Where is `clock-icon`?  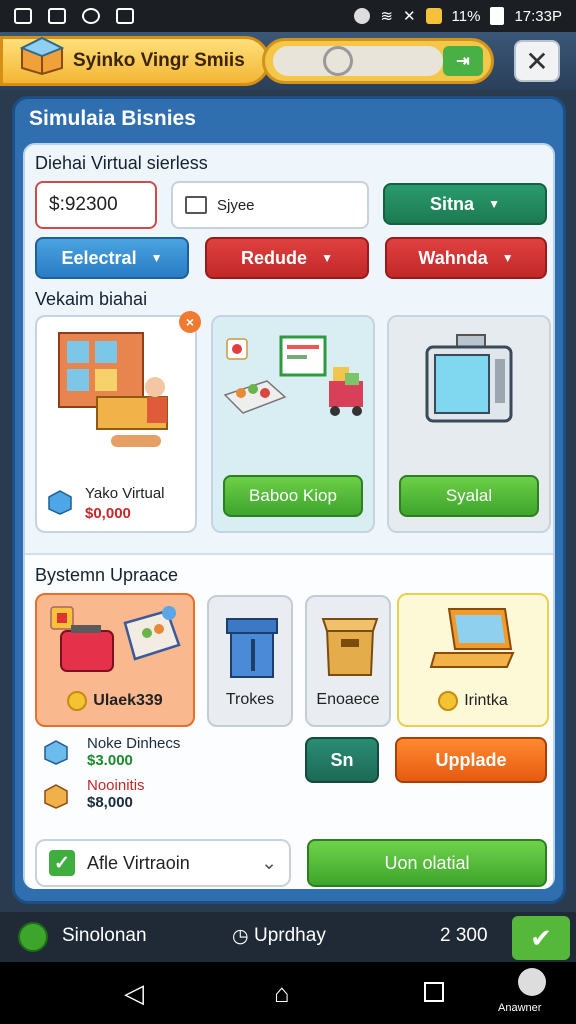 clock-icon is located at coordinates (91, 16).